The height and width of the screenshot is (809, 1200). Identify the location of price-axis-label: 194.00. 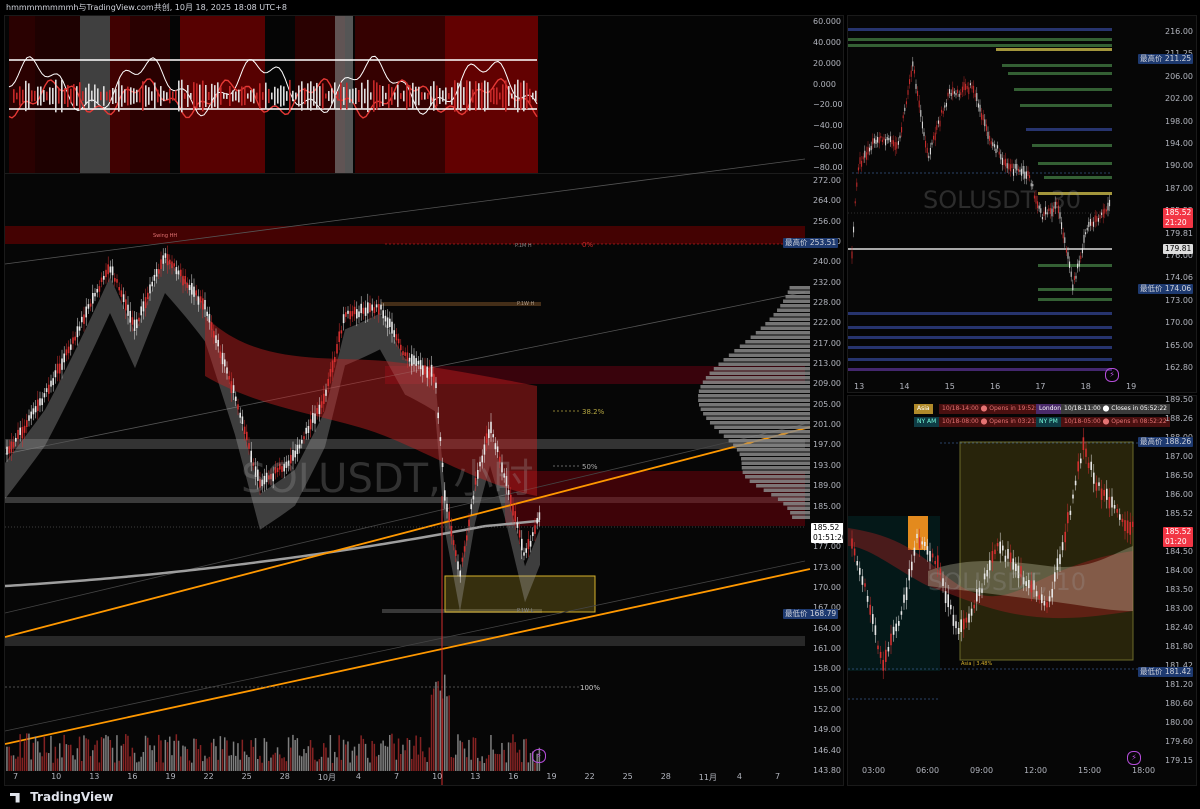
(1179, 143).